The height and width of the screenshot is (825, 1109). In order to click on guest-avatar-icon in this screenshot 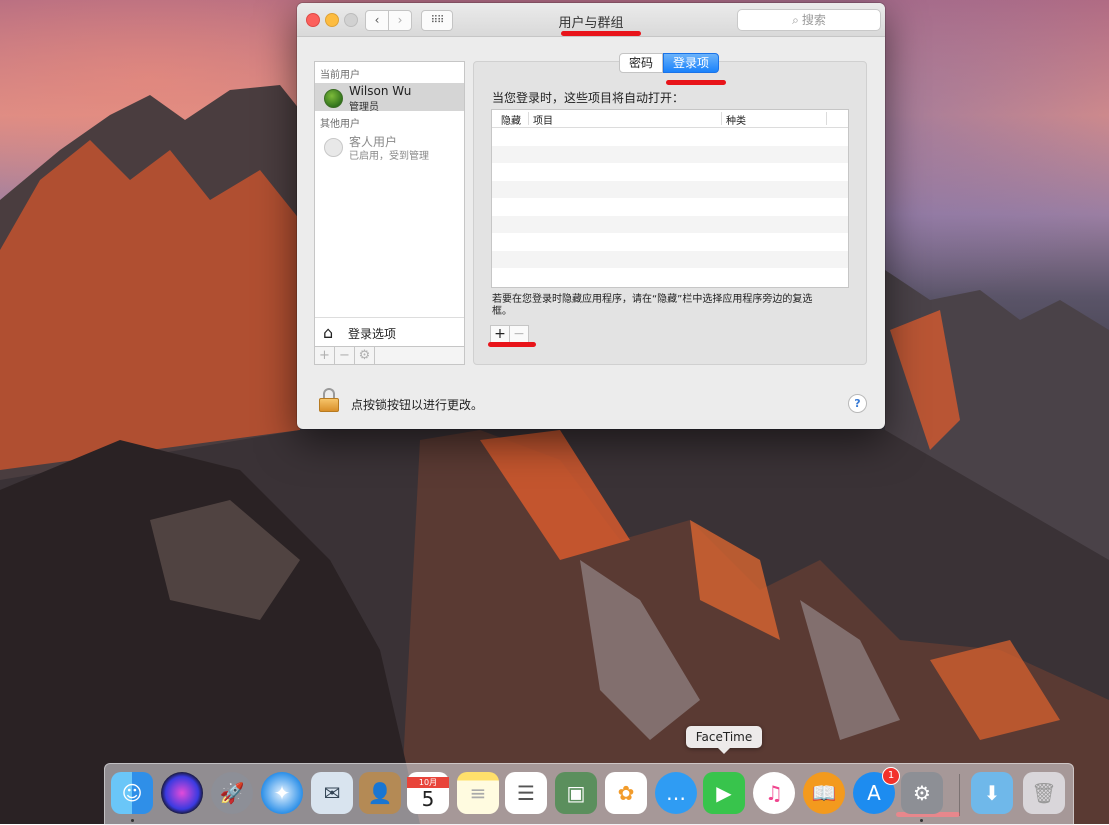, I will do `click(333, 147)`.